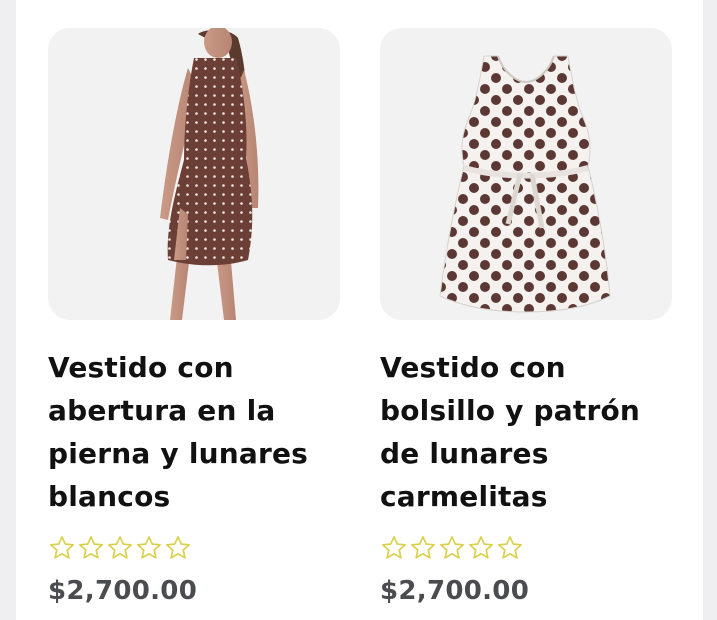 The width and height of the screenshot is (717, 620). I want to click on product-title-line: abertura en la, so click(162, 410).